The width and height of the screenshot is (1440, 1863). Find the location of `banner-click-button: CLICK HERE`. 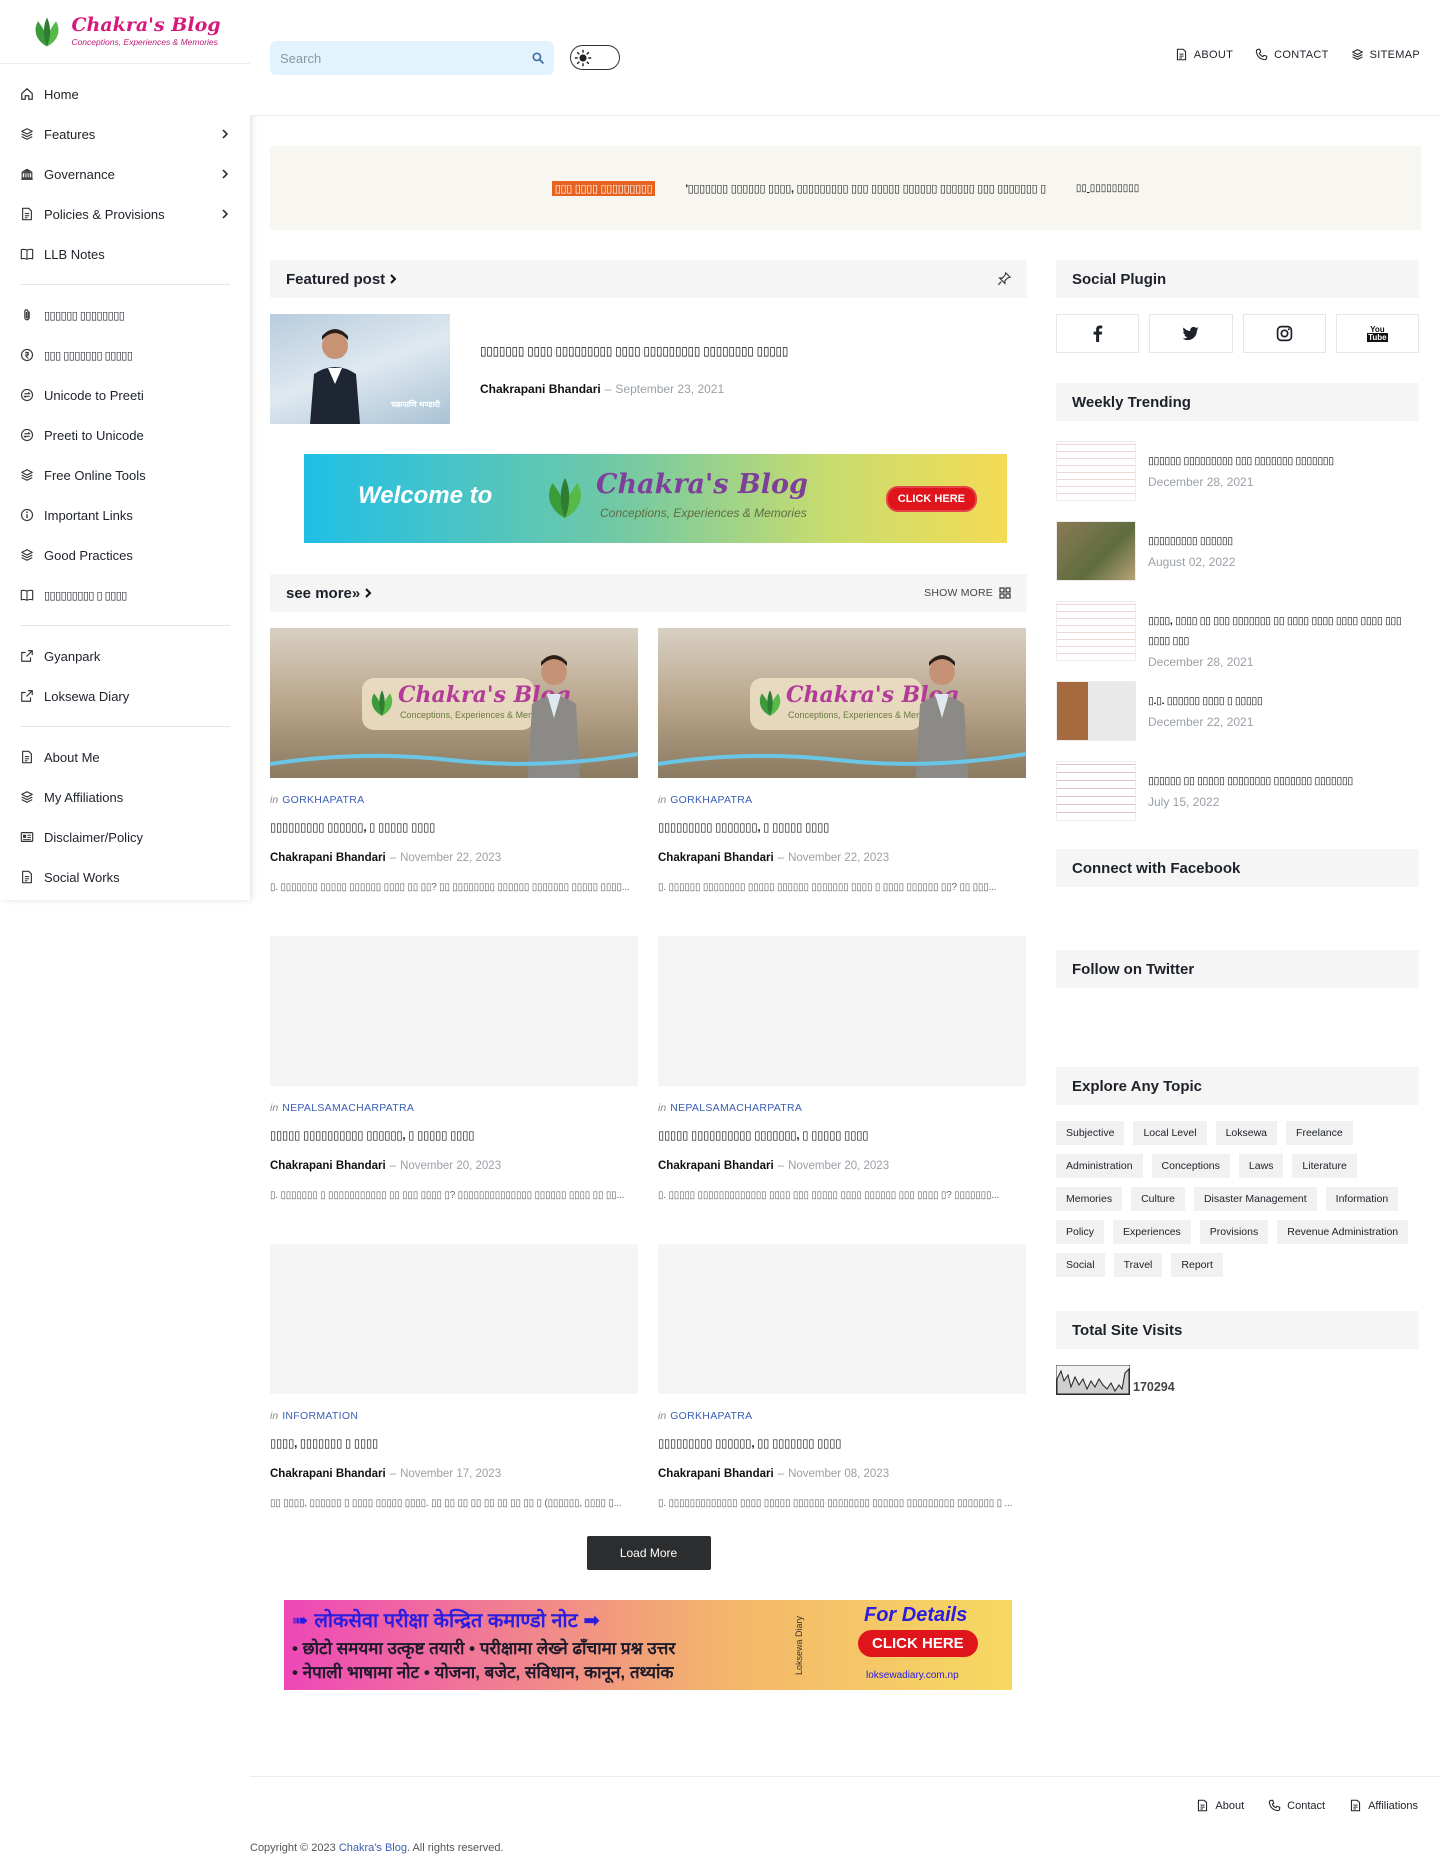

banner-click-button: CLICK HERE is located at coordinates (931, 499).